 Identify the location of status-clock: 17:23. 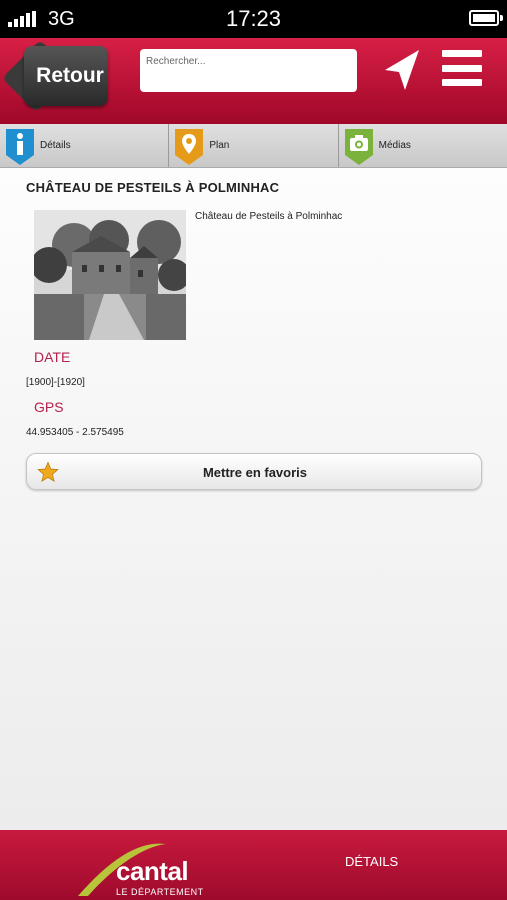
(253, 18).